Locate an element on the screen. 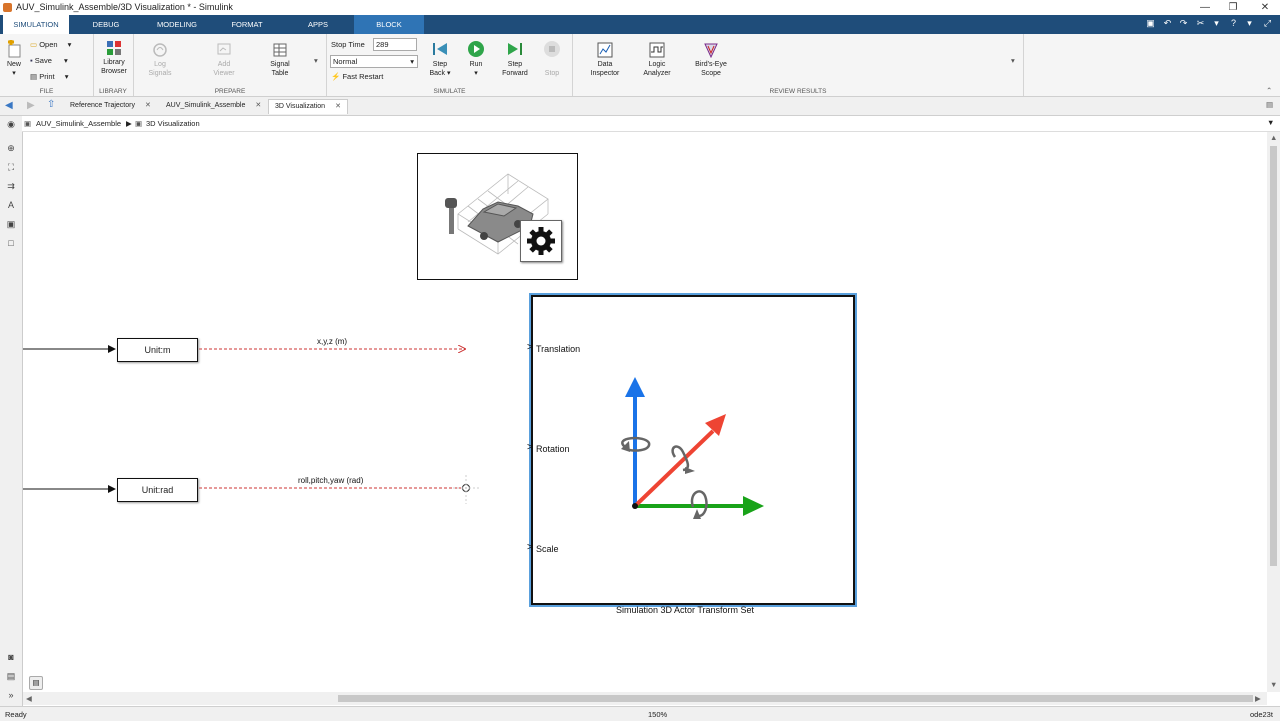  step-back-label-2: Back is located at coordinates (437, 73).